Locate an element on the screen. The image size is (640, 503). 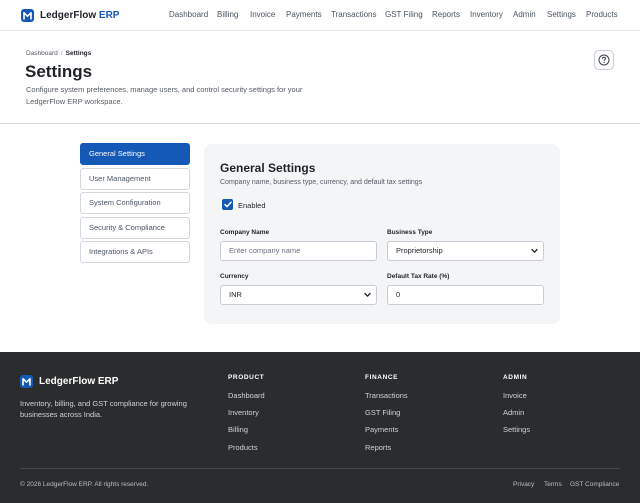
sidebar-item-user-management: User Management is located at coordinates (135, 179).